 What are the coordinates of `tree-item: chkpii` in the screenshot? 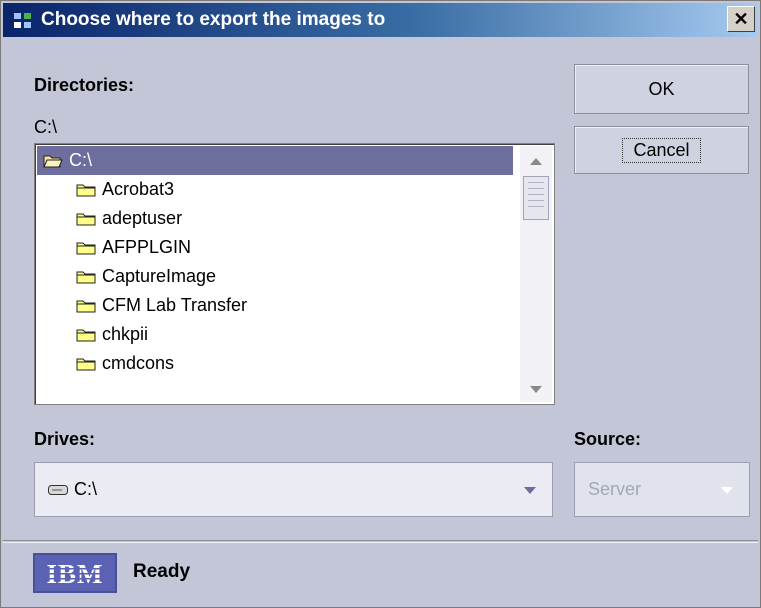 It's located at (275, 334).